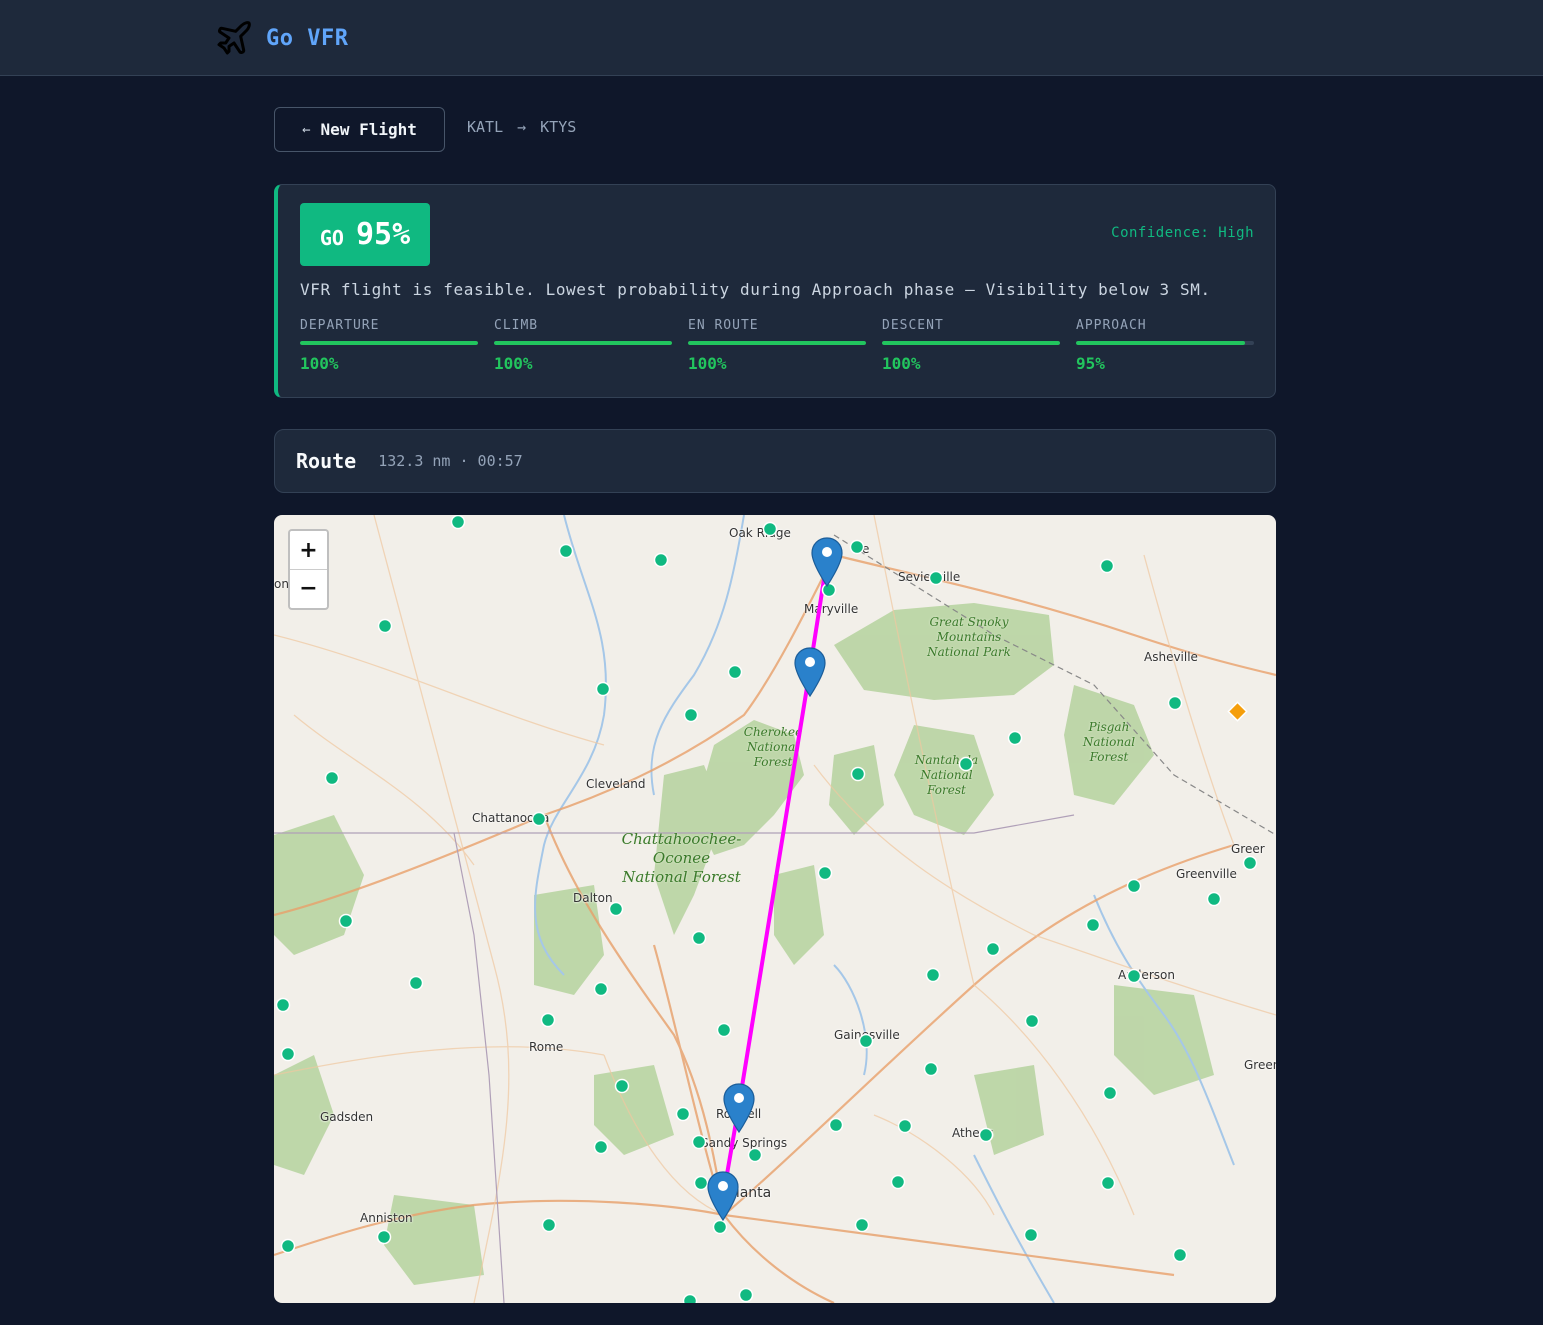 This screenshot has height=1325, width=1543. What do you see at coordinates (913, 325) in the screenshot?
I see `phase-name: DESCENT` at bounding box center [913, 325].